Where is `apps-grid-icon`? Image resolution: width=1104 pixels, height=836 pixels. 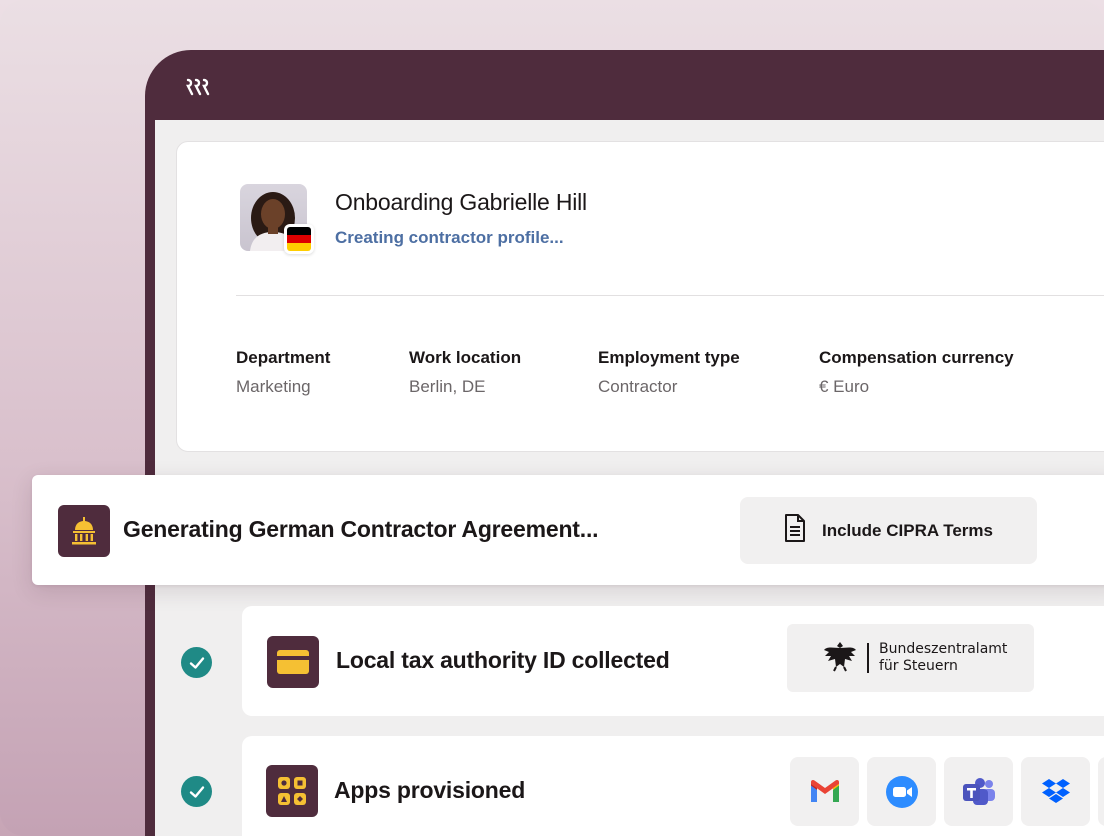
apps-grid-icon is located at coordinates (292, 791).